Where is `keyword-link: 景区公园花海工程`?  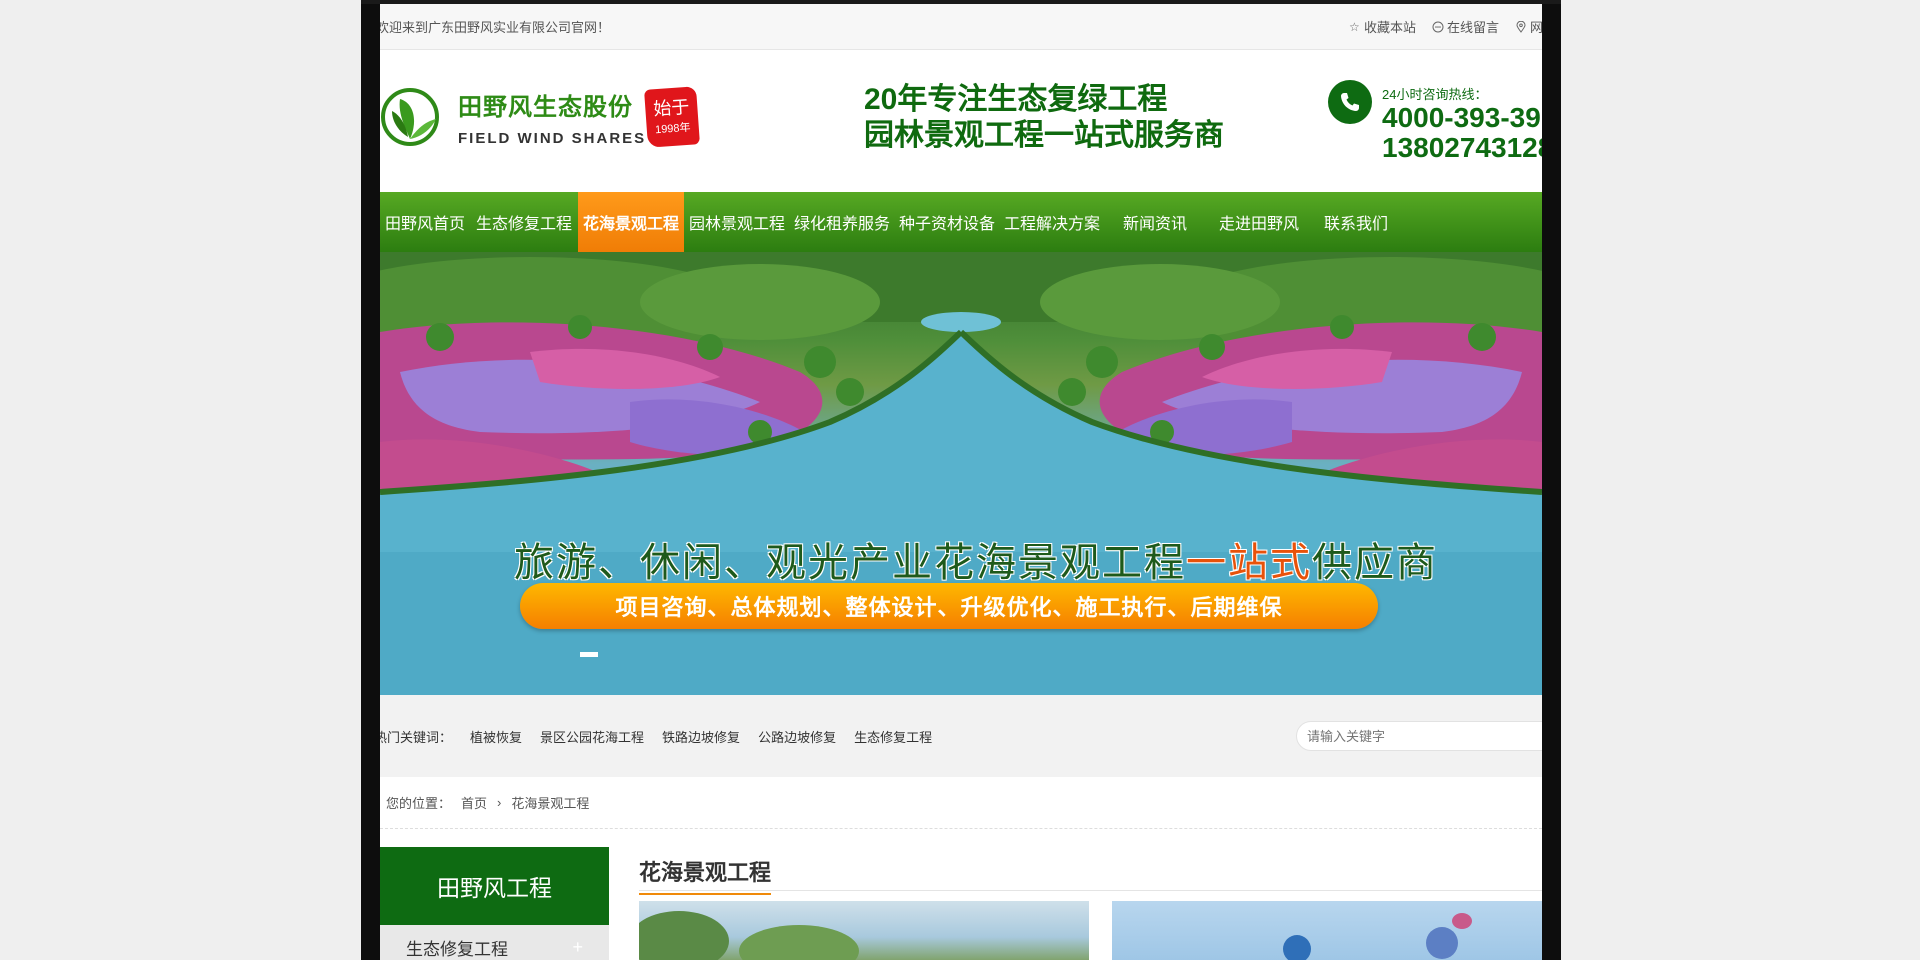 keyword-link: 景区公园花海工程 is located at coordinates (592, 736).